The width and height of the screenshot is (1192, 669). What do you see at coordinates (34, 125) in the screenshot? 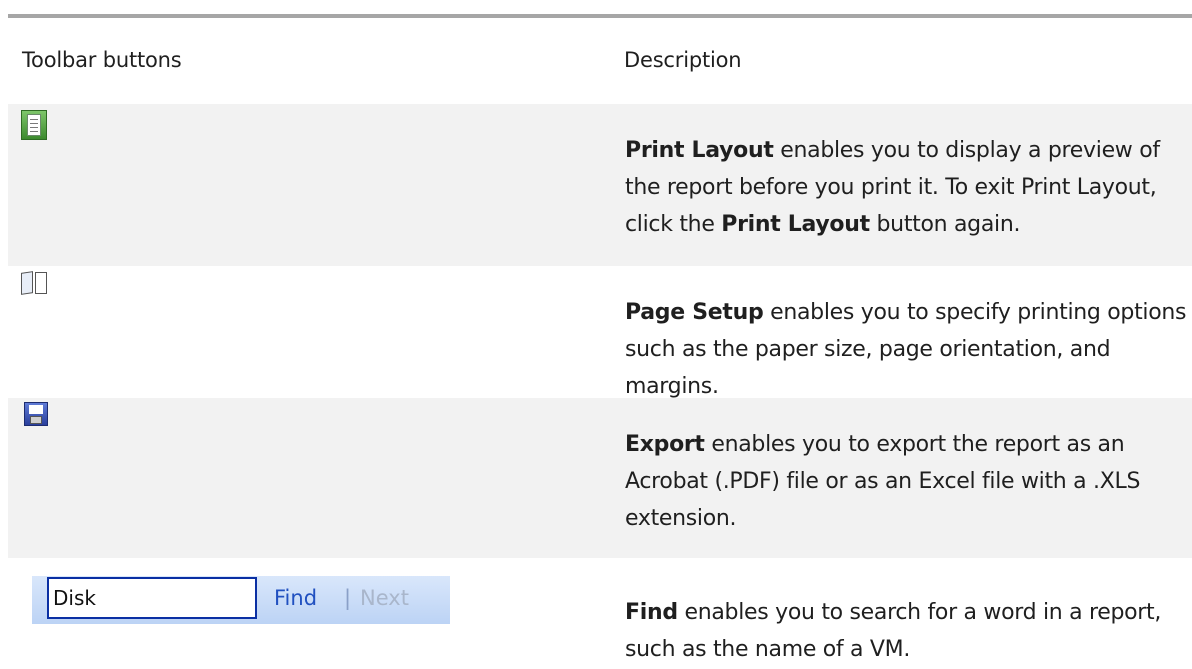
I see `print-layout-icon` at bounding box center [34, 125].